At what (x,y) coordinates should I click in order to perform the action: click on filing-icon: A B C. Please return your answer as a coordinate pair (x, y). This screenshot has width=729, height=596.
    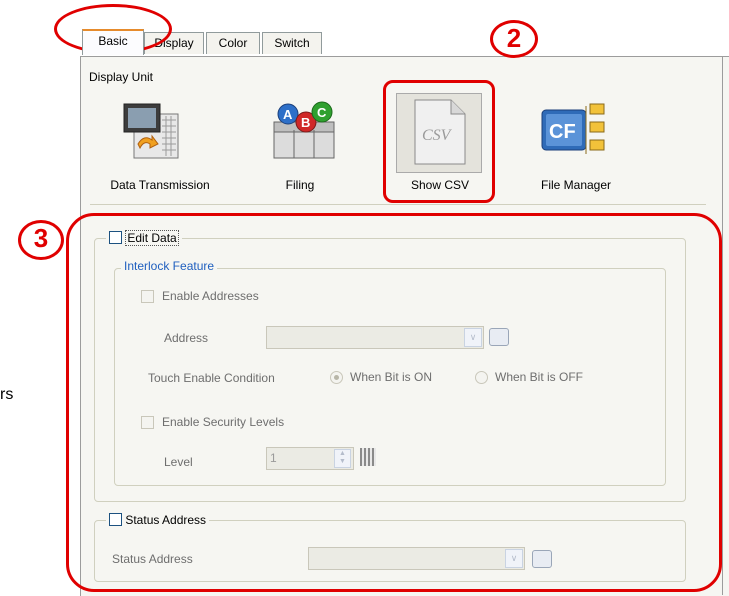
    Looking at the image, I should click on (304, 130).